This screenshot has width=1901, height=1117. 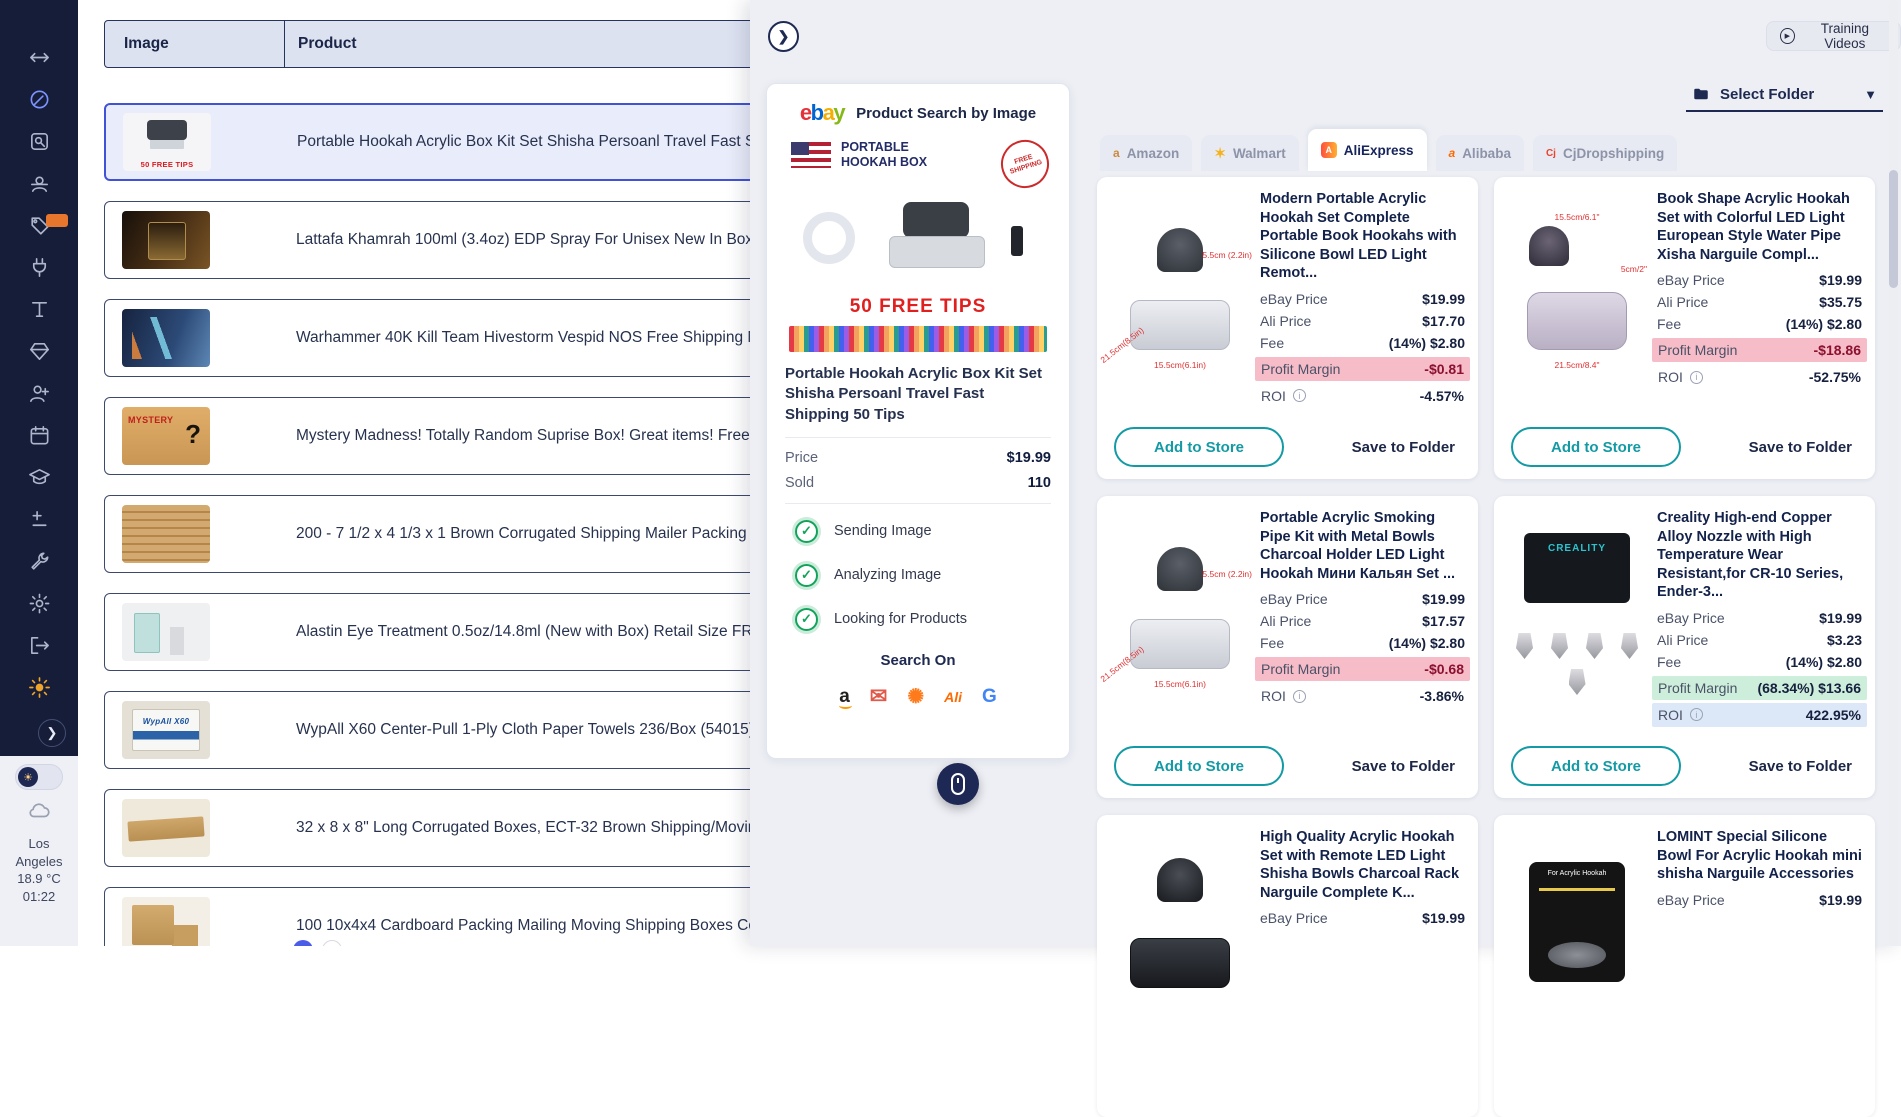 I want to click on mouse-icon, so click(x=958, y=784).